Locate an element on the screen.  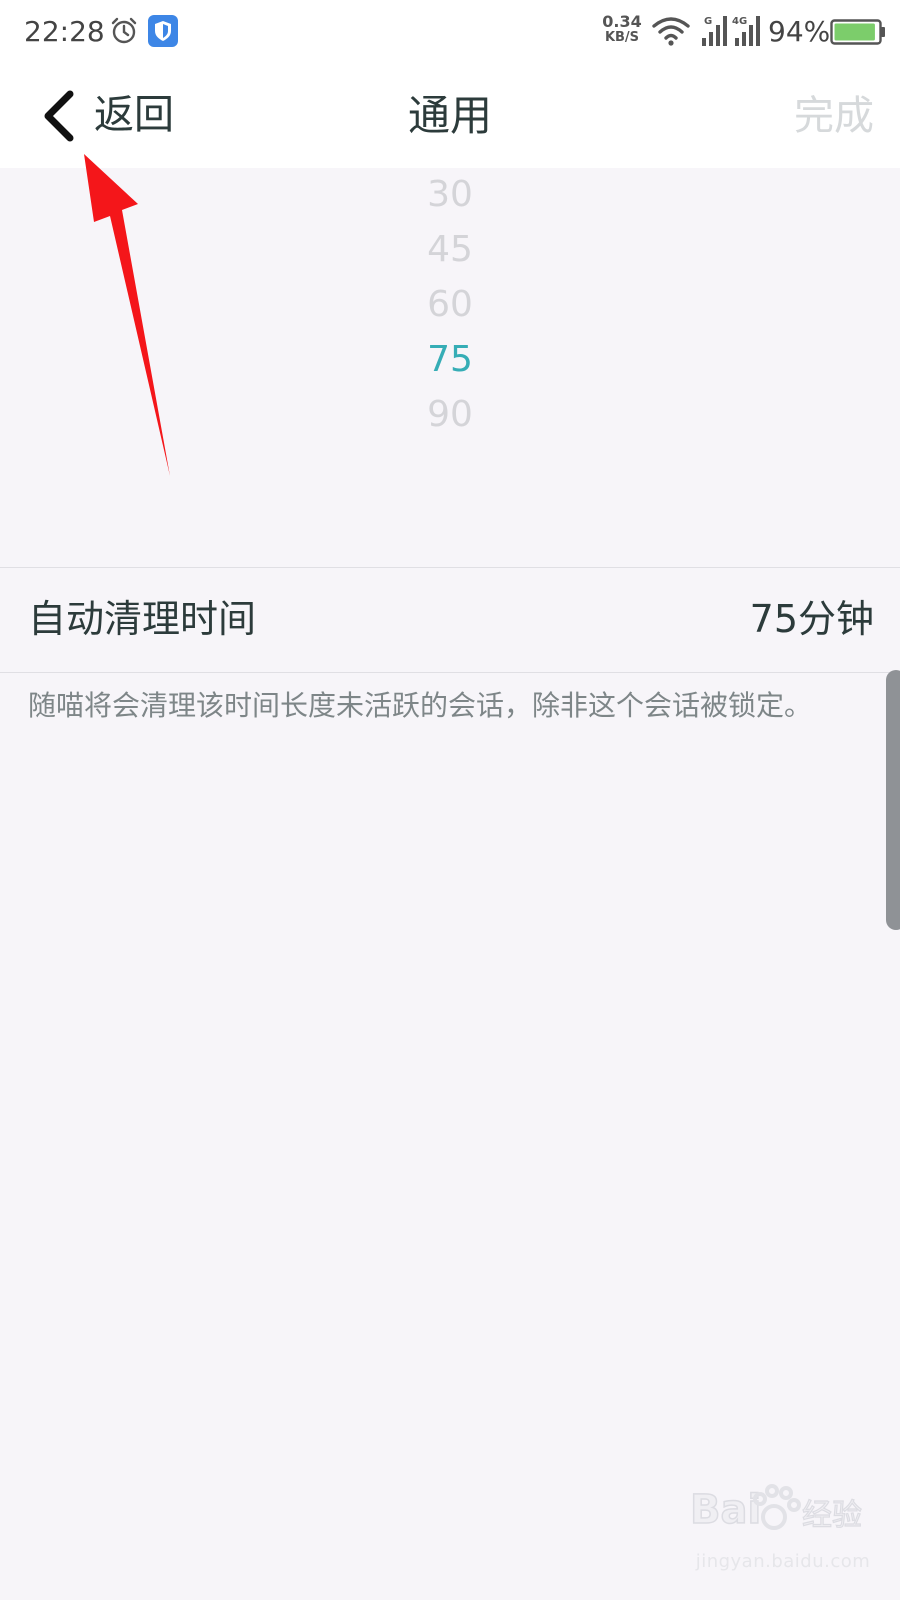
status-time: 22:28 is located at coordinates (64, 31).